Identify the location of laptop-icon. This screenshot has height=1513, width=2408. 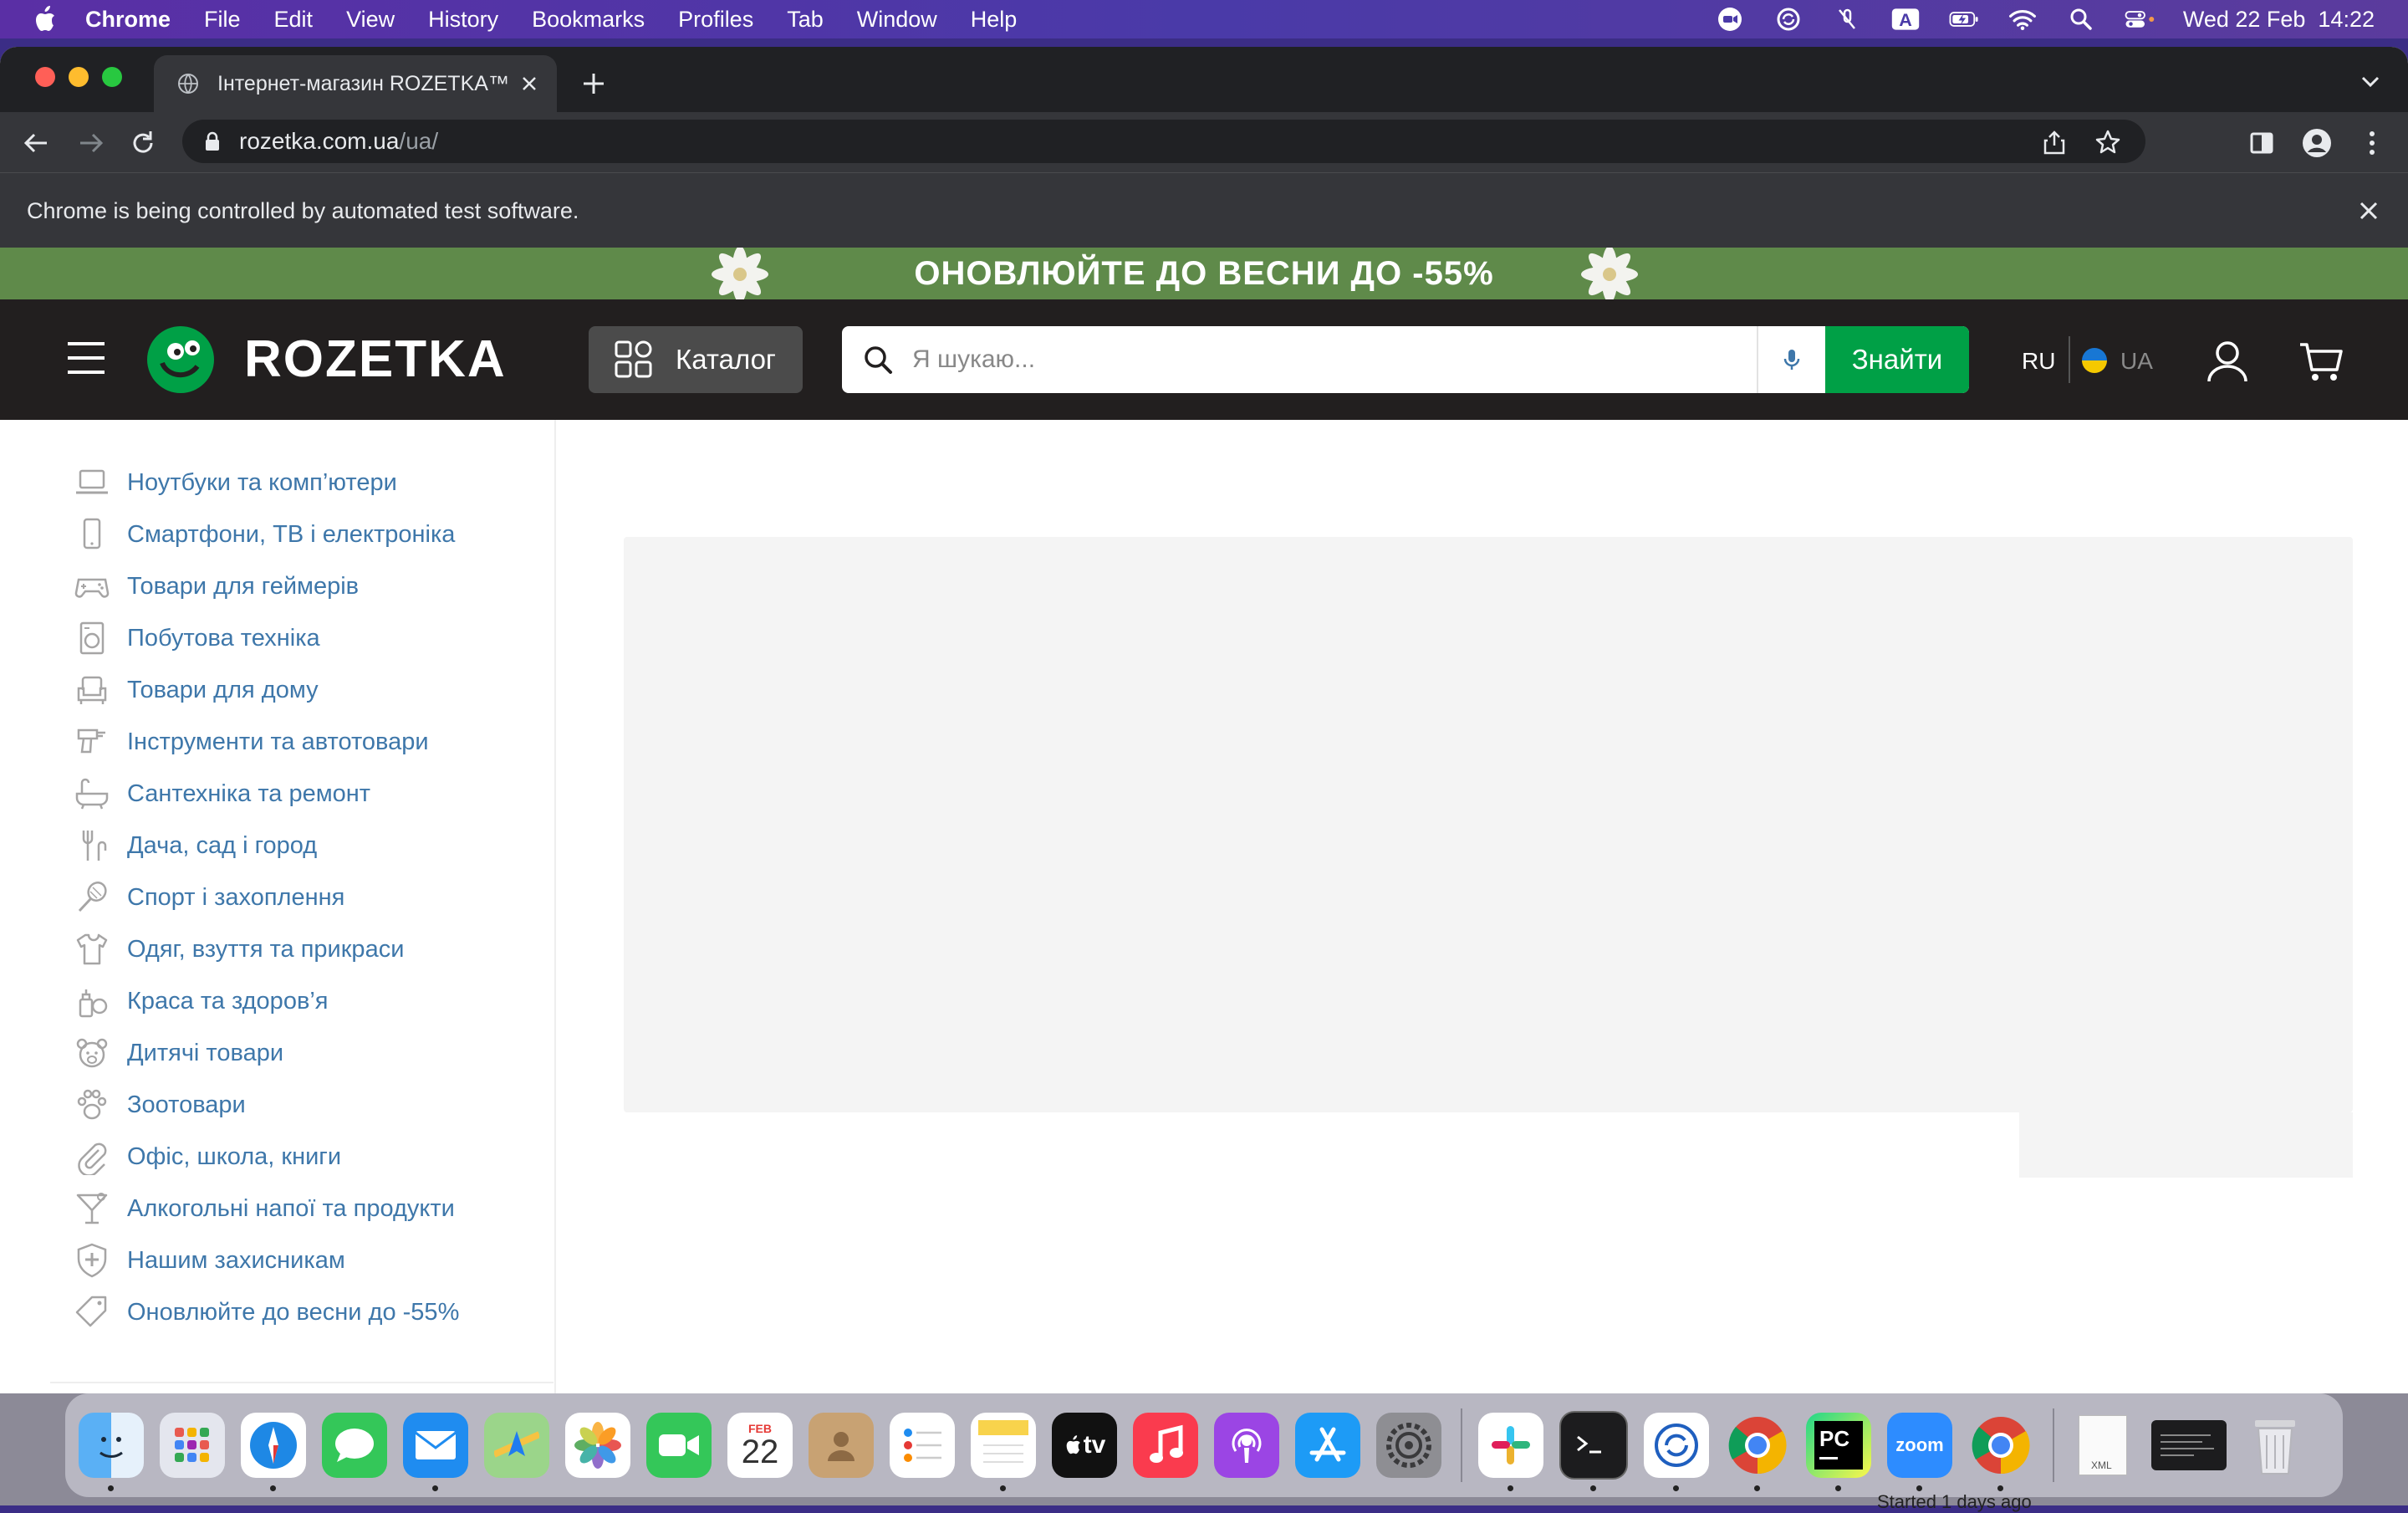
(92, 482).